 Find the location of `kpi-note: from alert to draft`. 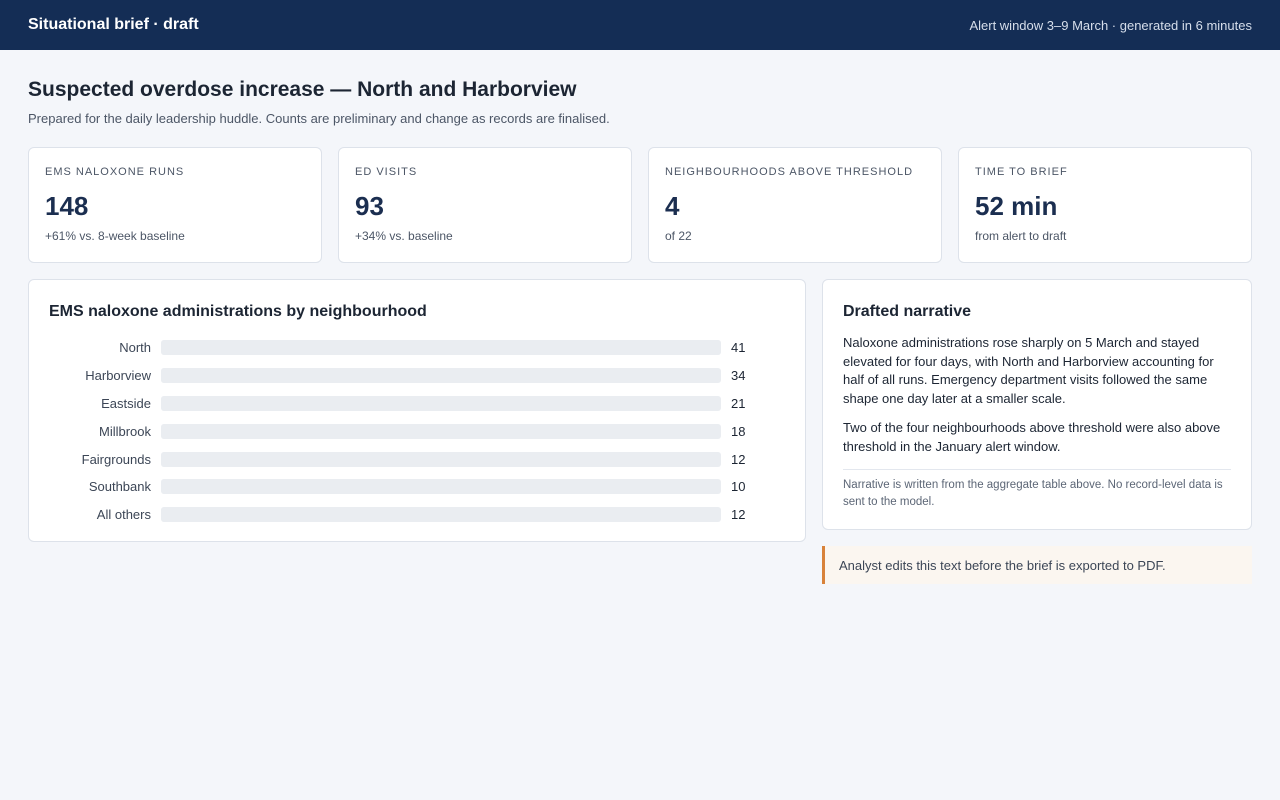

kpi-note: from alert to draft is located at coordinates (1021, 236).